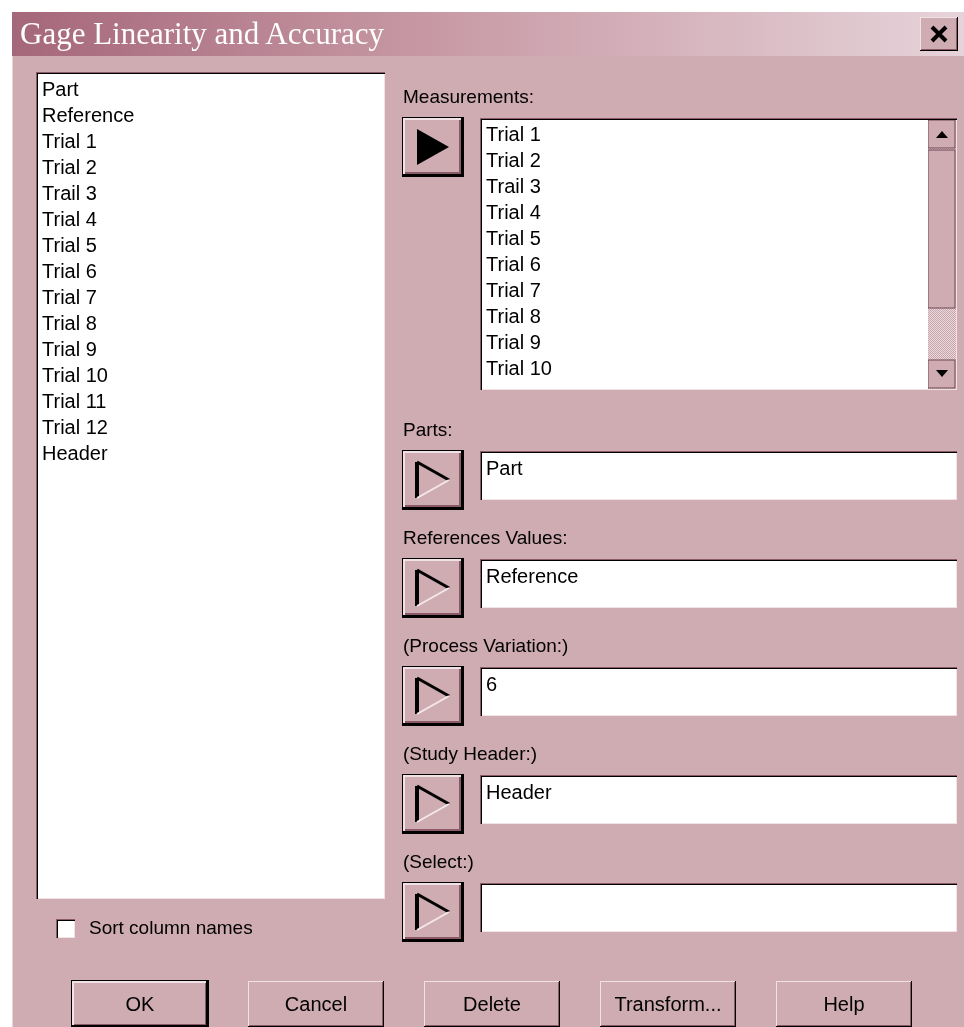 The height and width of the screenshot is (1027, 964). What do you see at coordinates (202, 34) in the screenshot?
I see `window-title: Gage Linearity and Accuracy` at bounding box center [202, 34].